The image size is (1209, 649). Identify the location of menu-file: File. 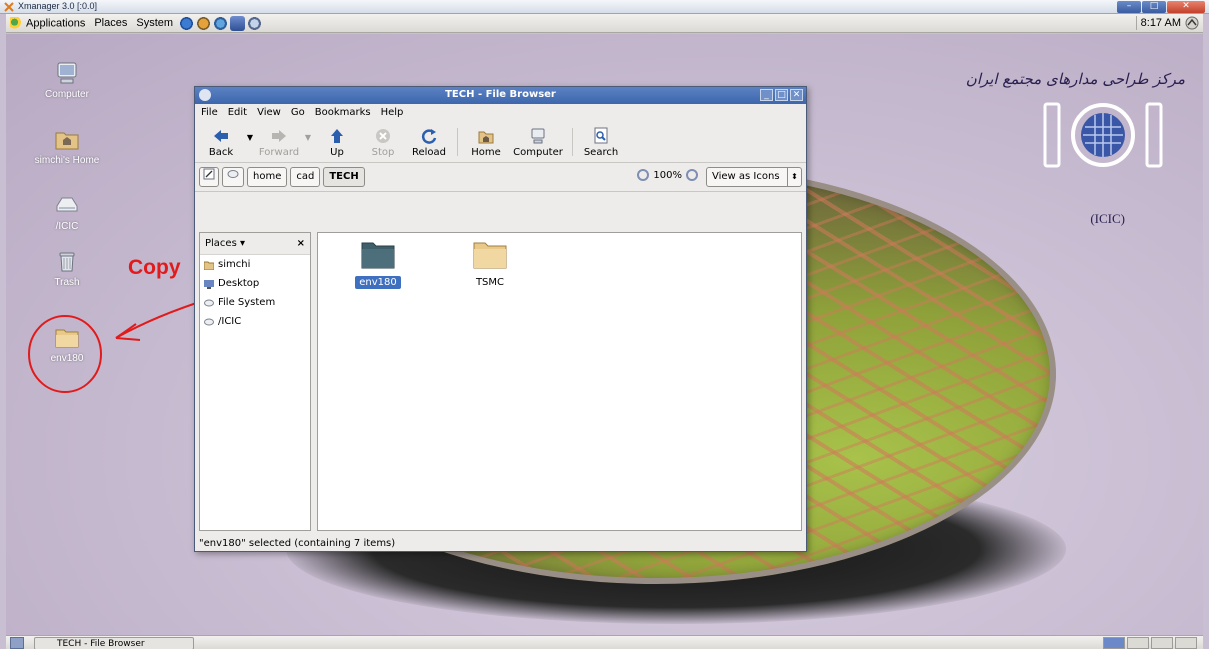
(209, 112).